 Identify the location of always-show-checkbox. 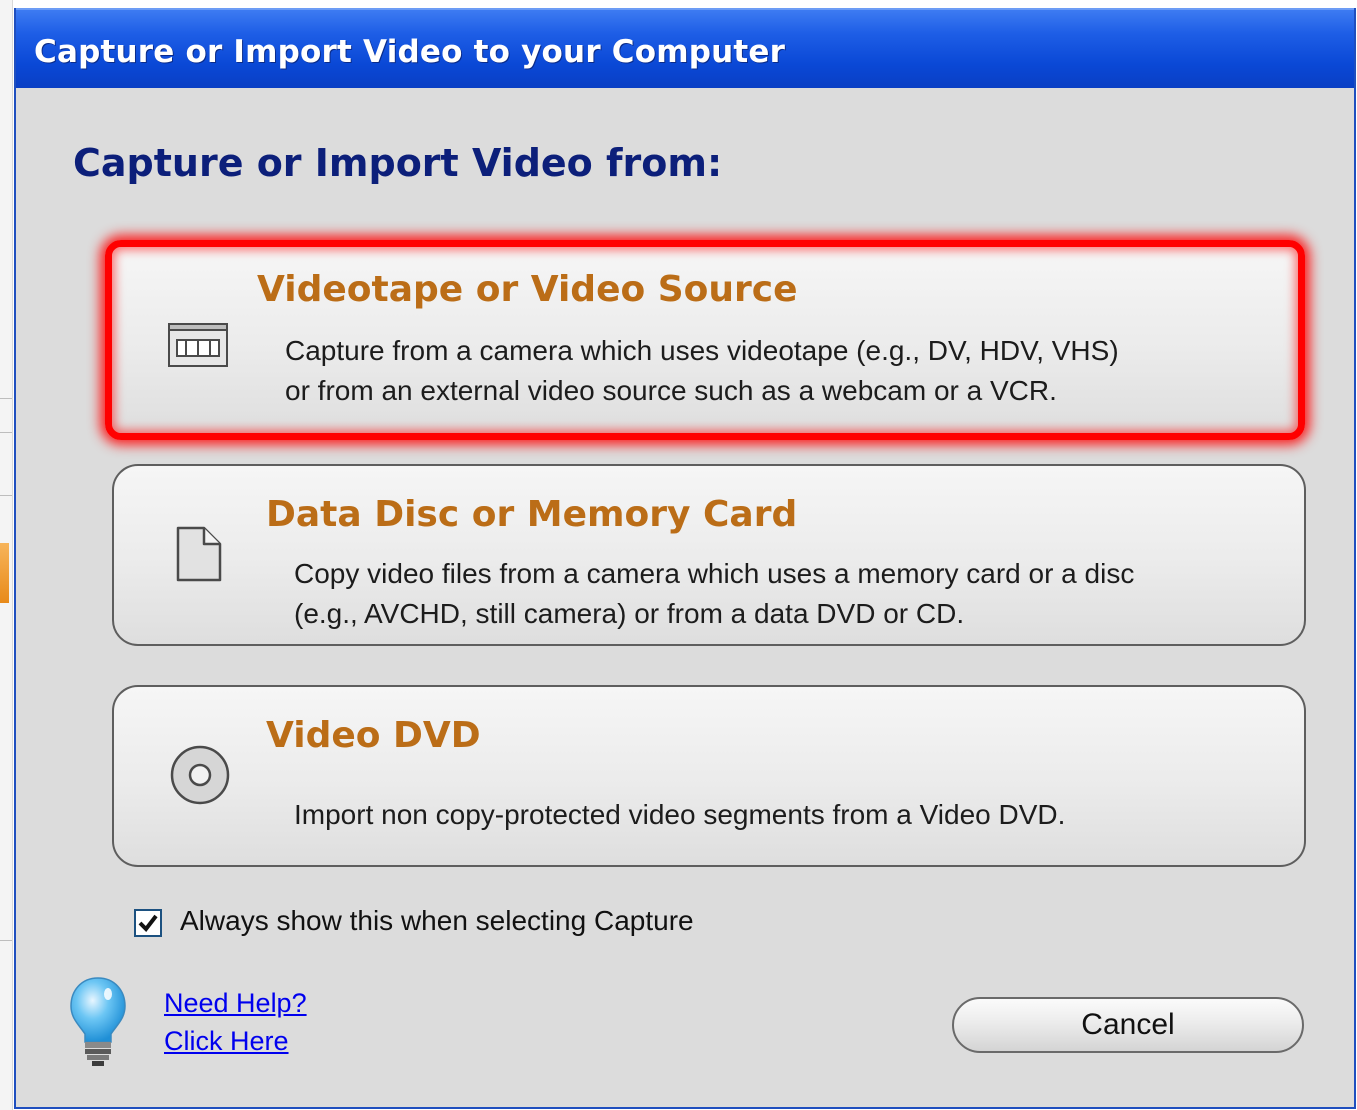
(148, 923).